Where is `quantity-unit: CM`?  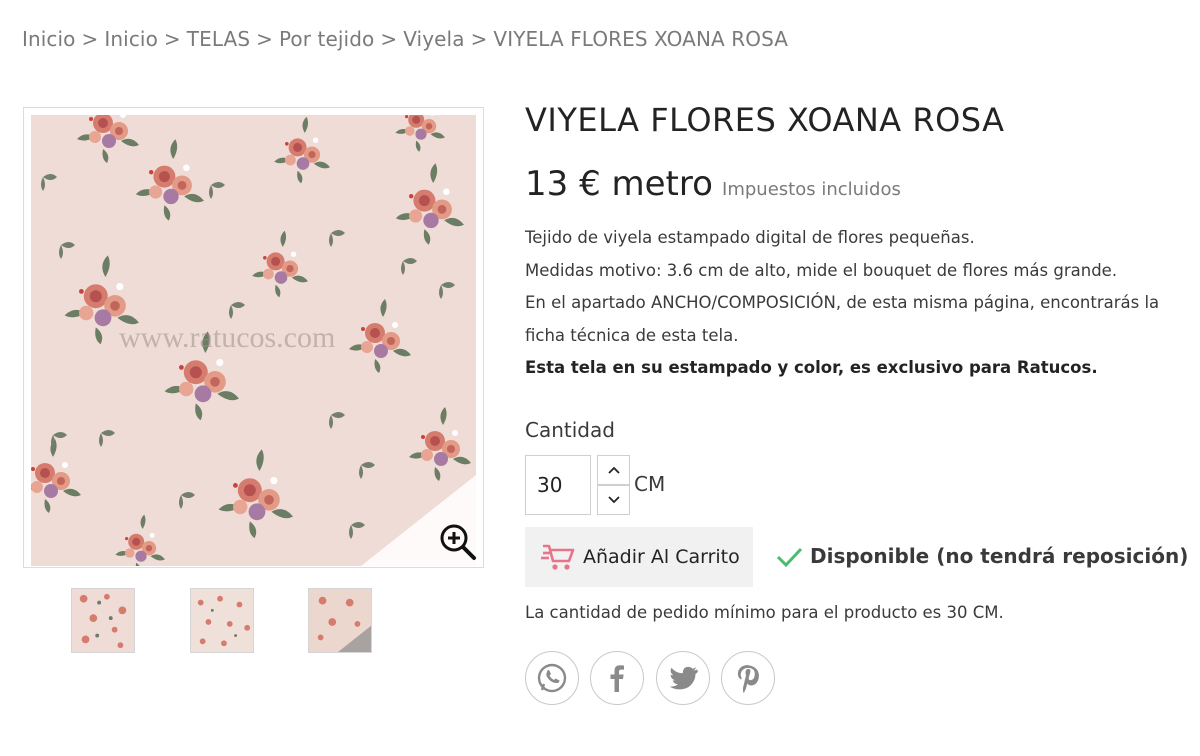 quantity-unit: CM is located at coordinates (650, 484).